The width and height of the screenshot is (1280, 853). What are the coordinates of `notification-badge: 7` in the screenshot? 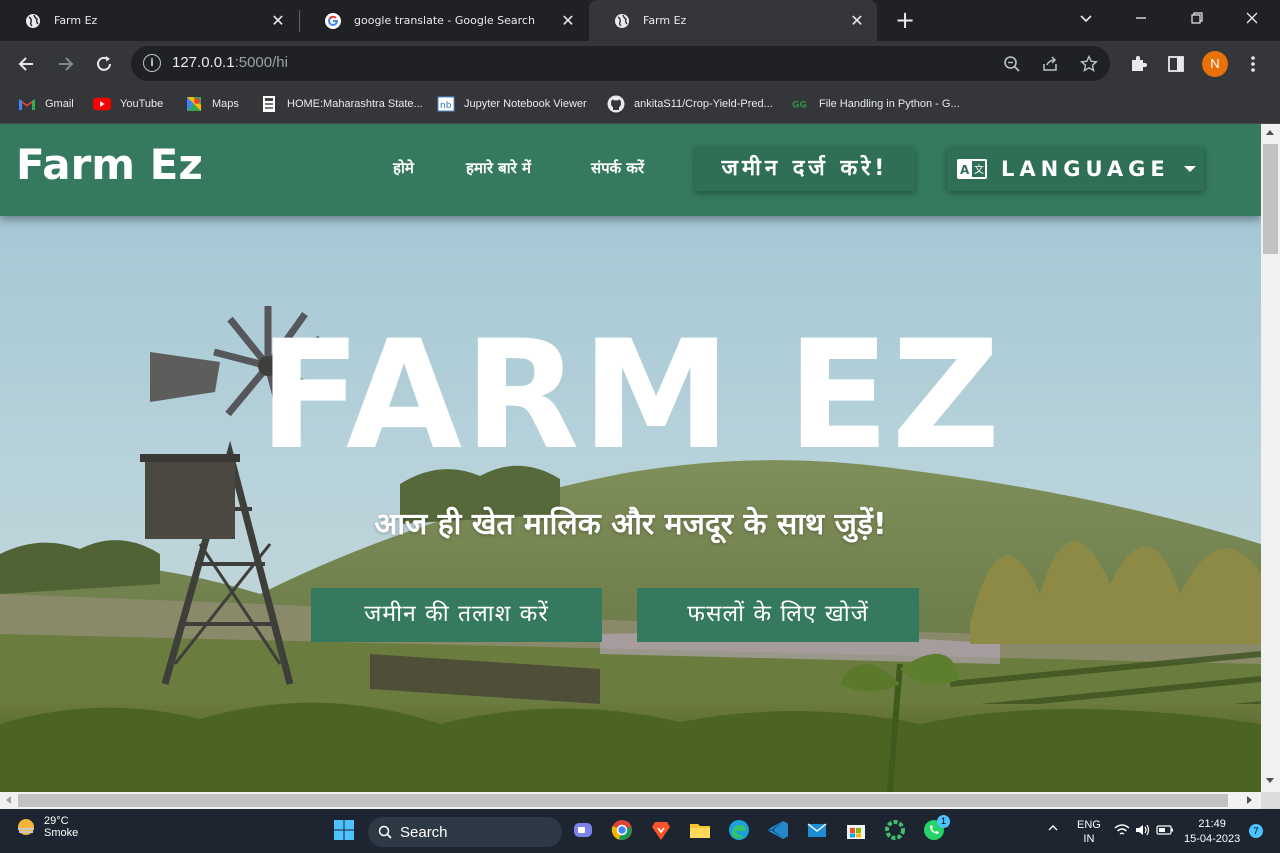 It's located at (1256, 831).